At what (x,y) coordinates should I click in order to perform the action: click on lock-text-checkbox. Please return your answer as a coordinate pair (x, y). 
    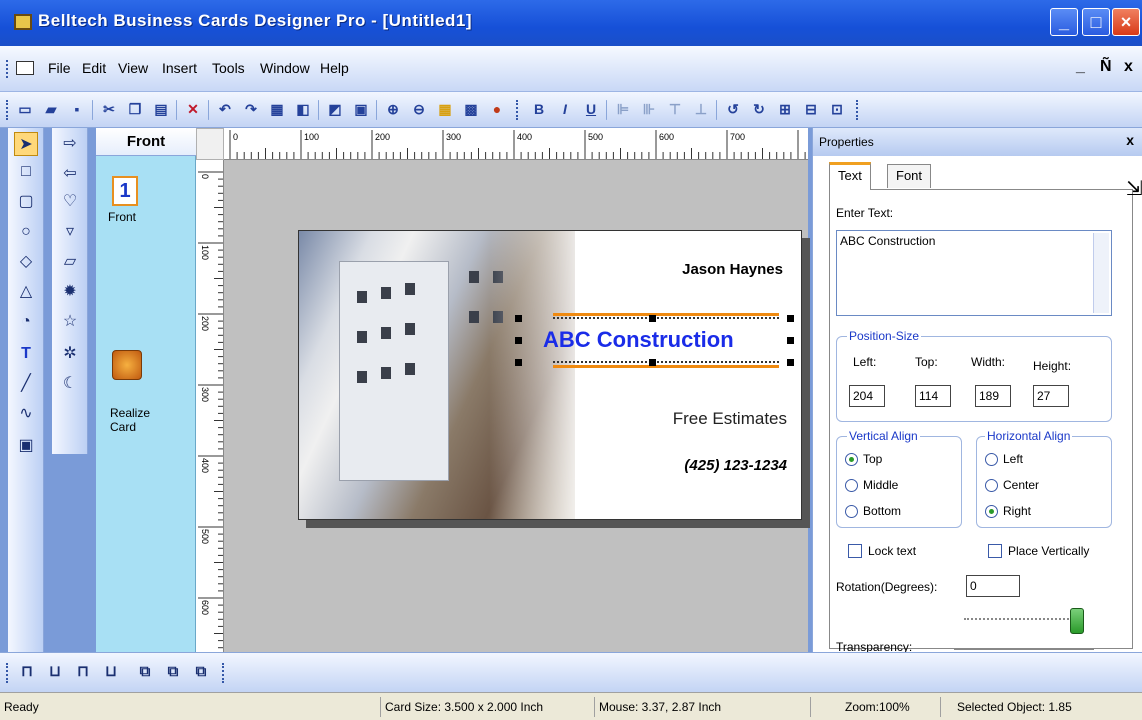
    Looking at the image, I should click on (855, 551).